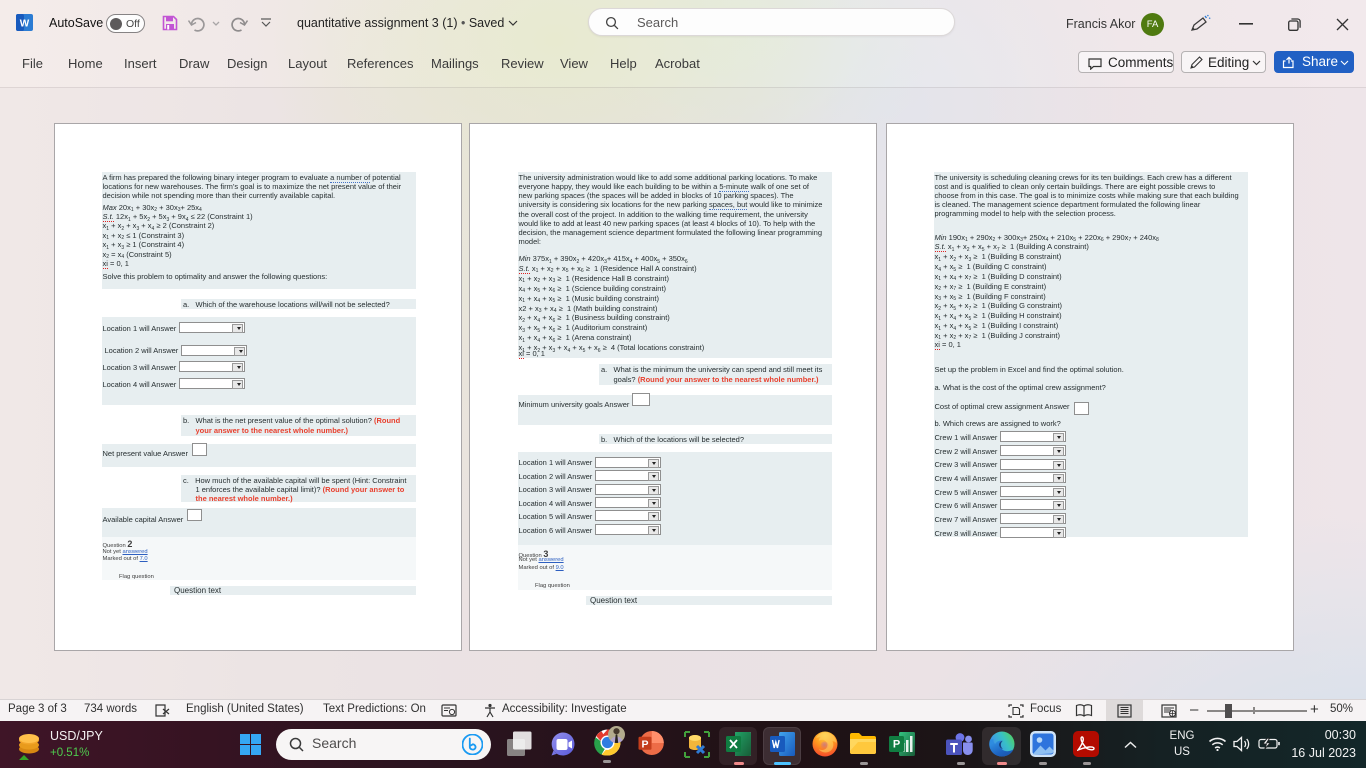 The image size is (1366, 768). I want to click on svg-text: W, so click(25, 24).